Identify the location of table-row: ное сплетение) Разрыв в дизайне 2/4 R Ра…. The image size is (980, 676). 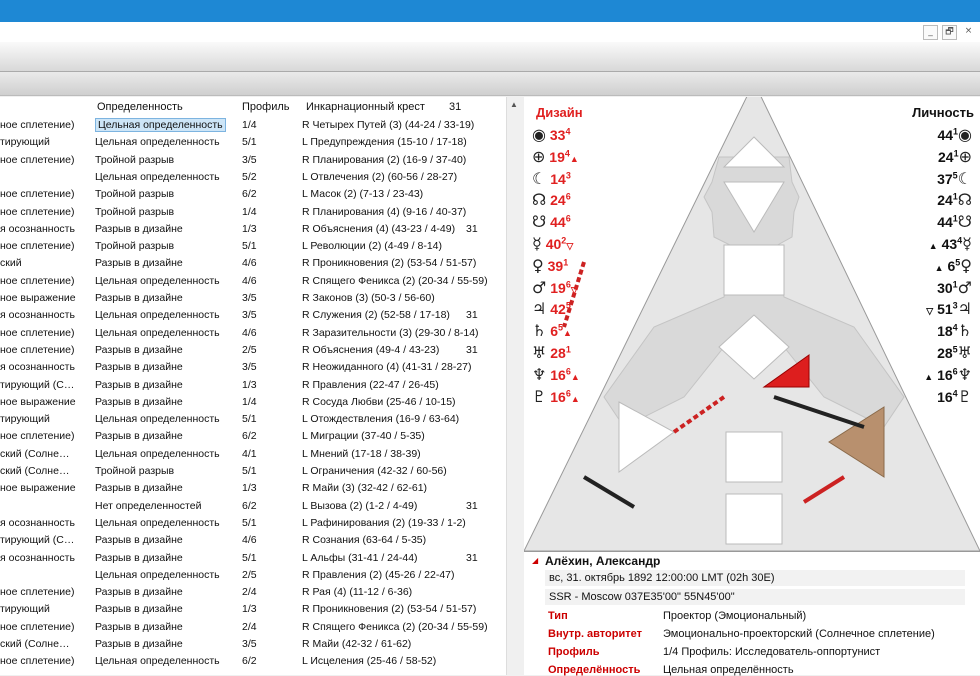
(253, 592).